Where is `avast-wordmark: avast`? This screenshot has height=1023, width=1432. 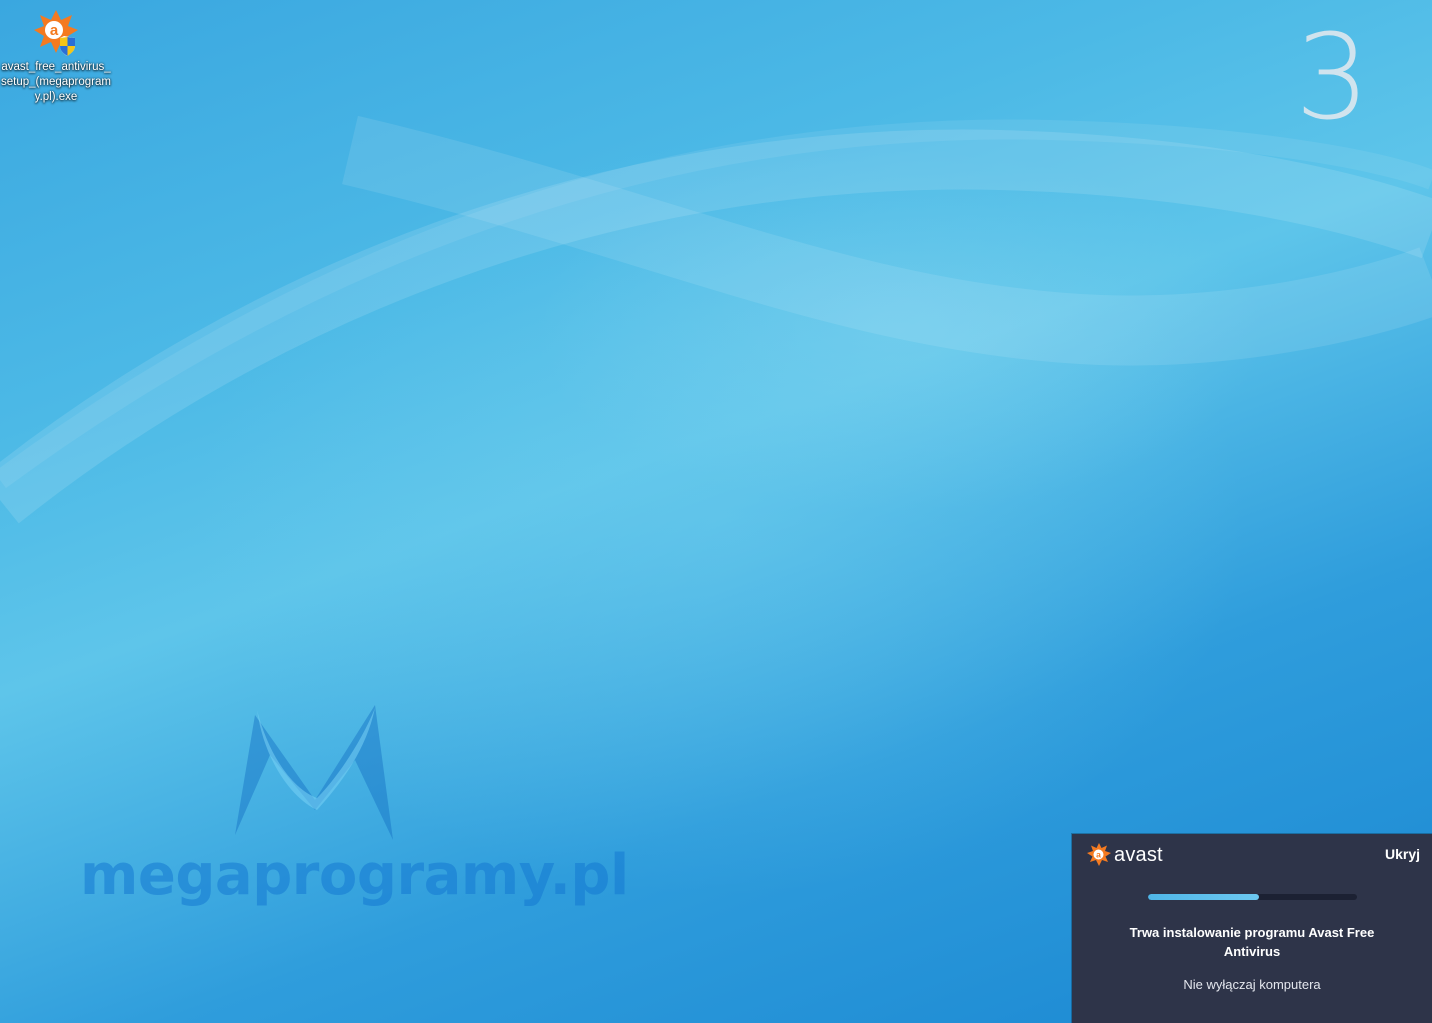 avast-wordmark: avast is located at coordinates (1138, 854).